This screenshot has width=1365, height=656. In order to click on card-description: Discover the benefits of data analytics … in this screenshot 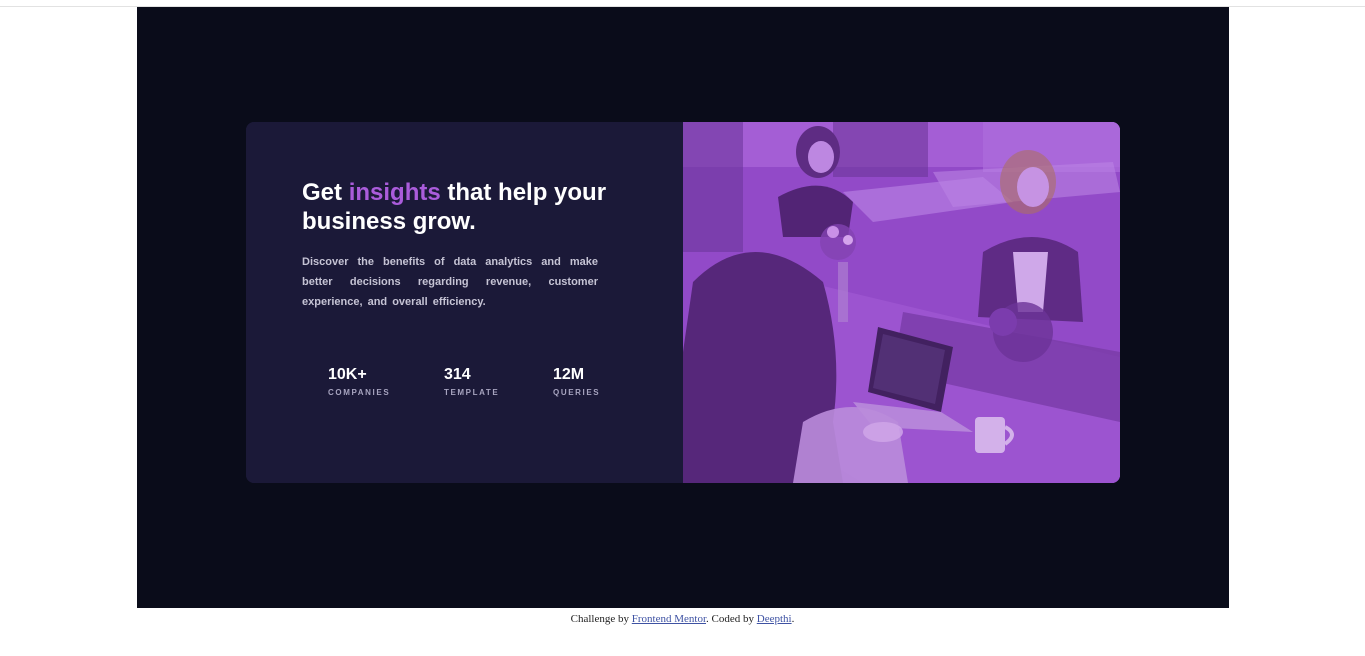, I will do `click(450, 282)`.